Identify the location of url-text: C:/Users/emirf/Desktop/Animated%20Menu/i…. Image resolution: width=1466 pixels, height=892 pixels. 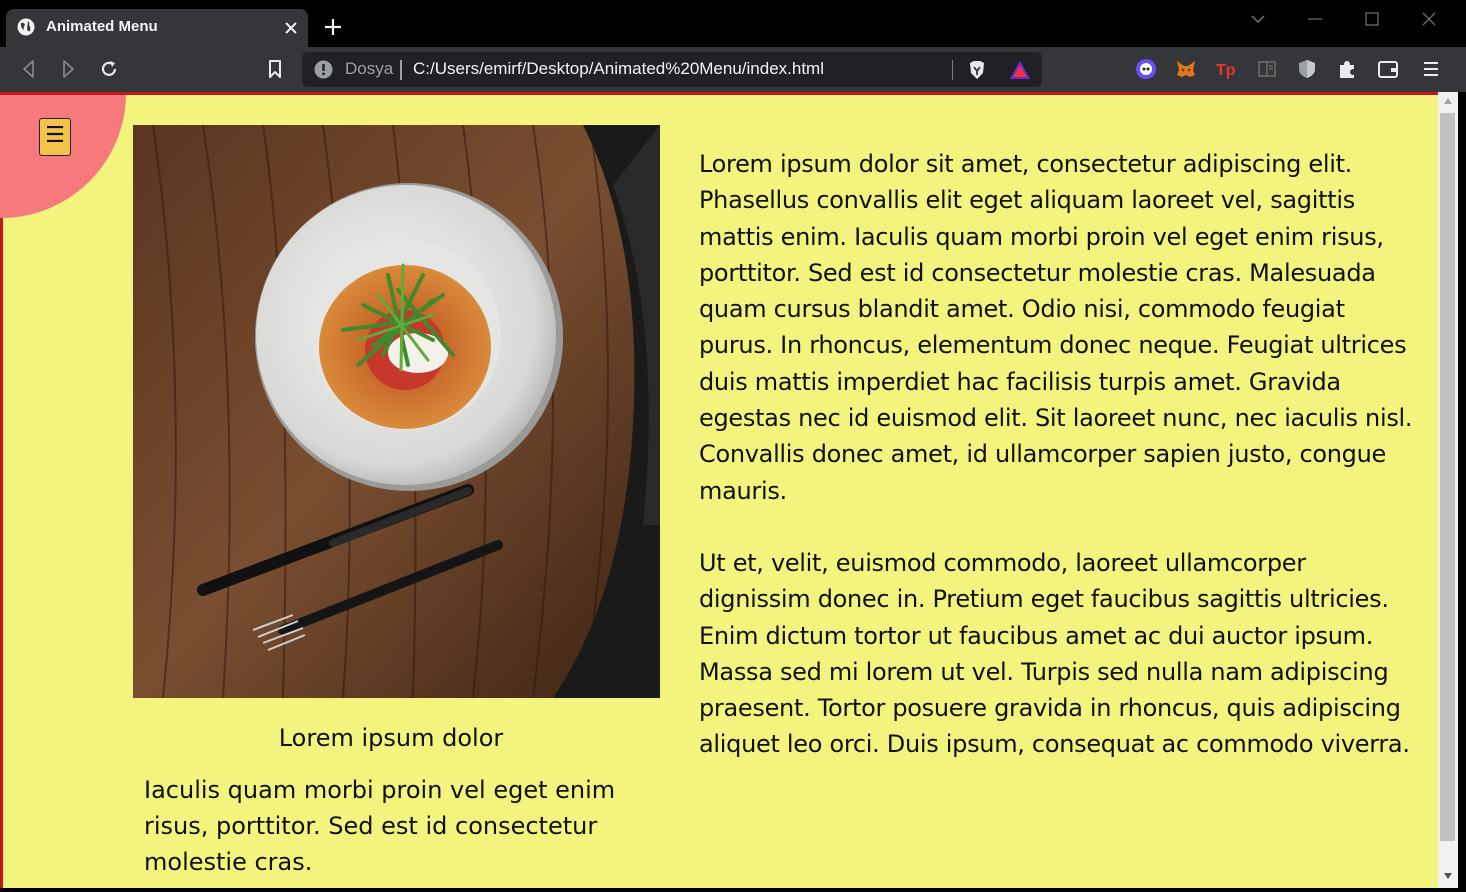
(618, 69).